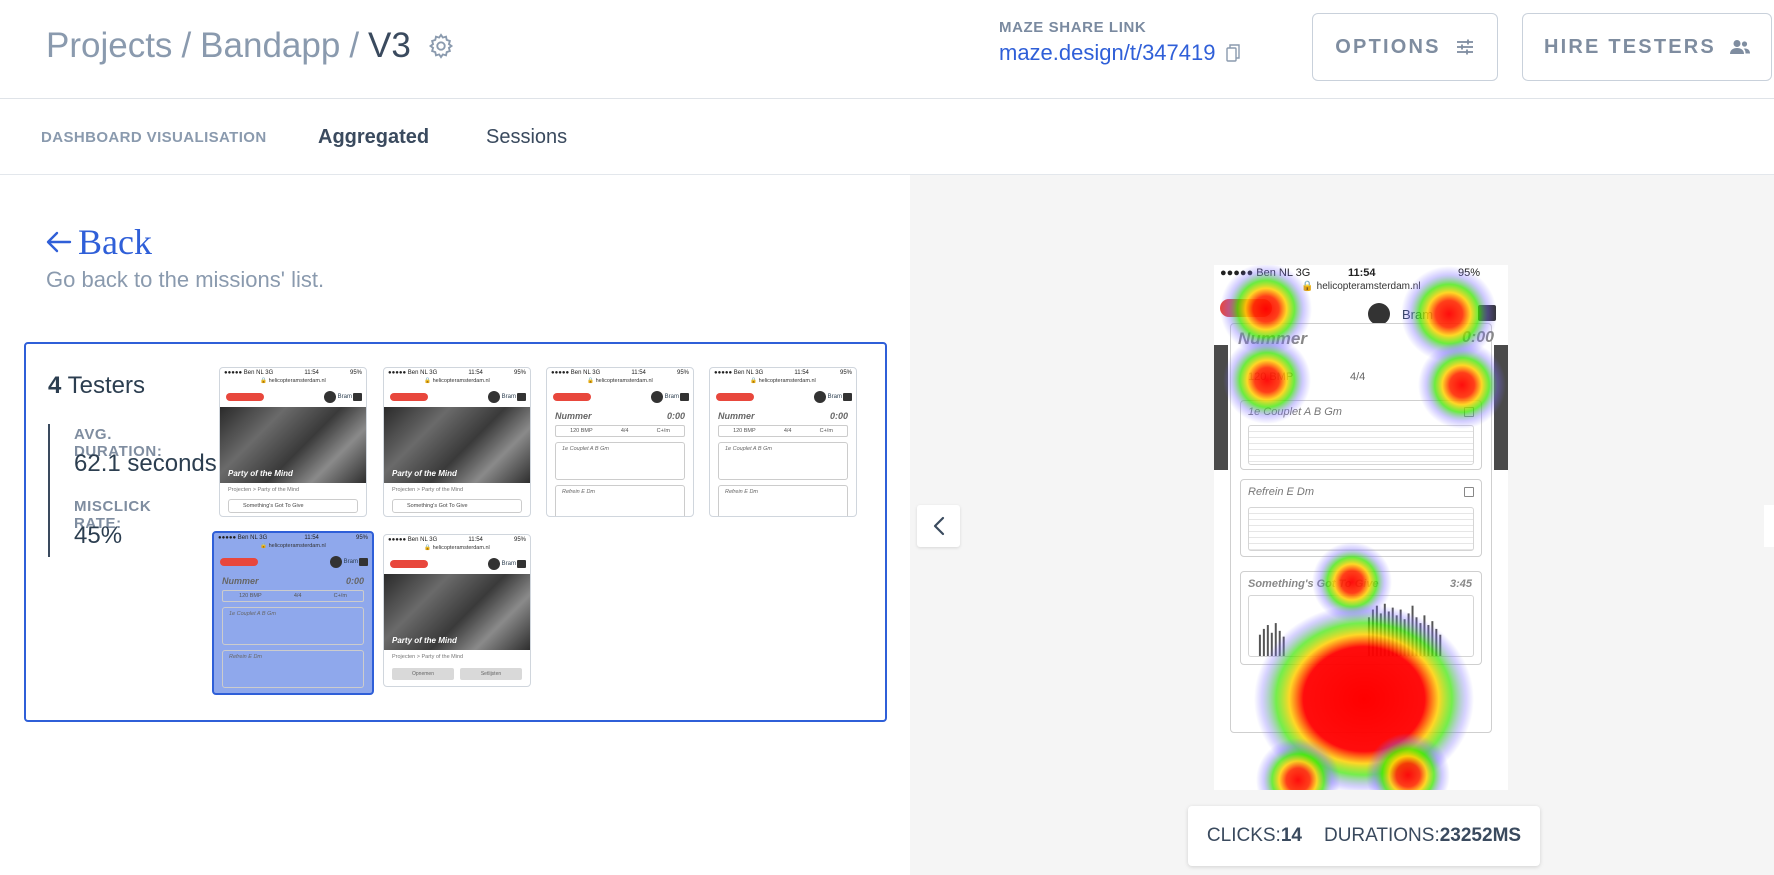 This screenshot has width=1774, height=875. What do you see at coordinates (1630, 46) in the screenshot?
I see `hire-testers-label: HIRE TESTERS` at bounding box center [1630, 46].